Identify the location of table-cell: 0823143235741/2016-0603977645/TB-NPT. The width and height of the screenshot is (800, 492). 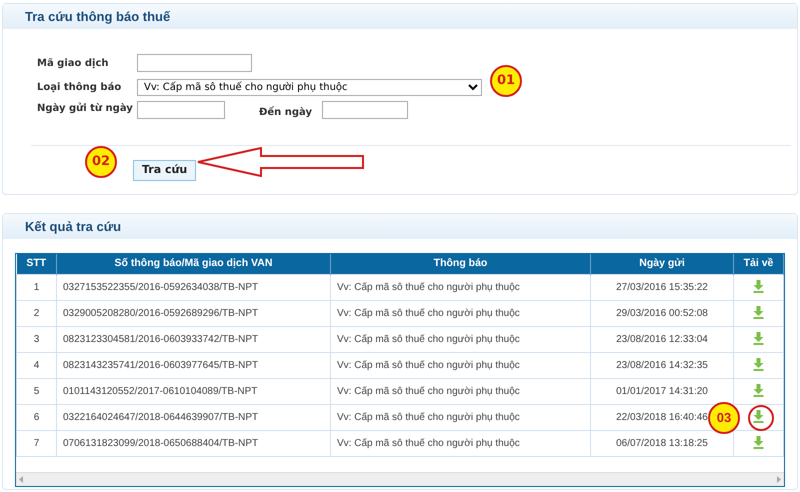
(193, 365).